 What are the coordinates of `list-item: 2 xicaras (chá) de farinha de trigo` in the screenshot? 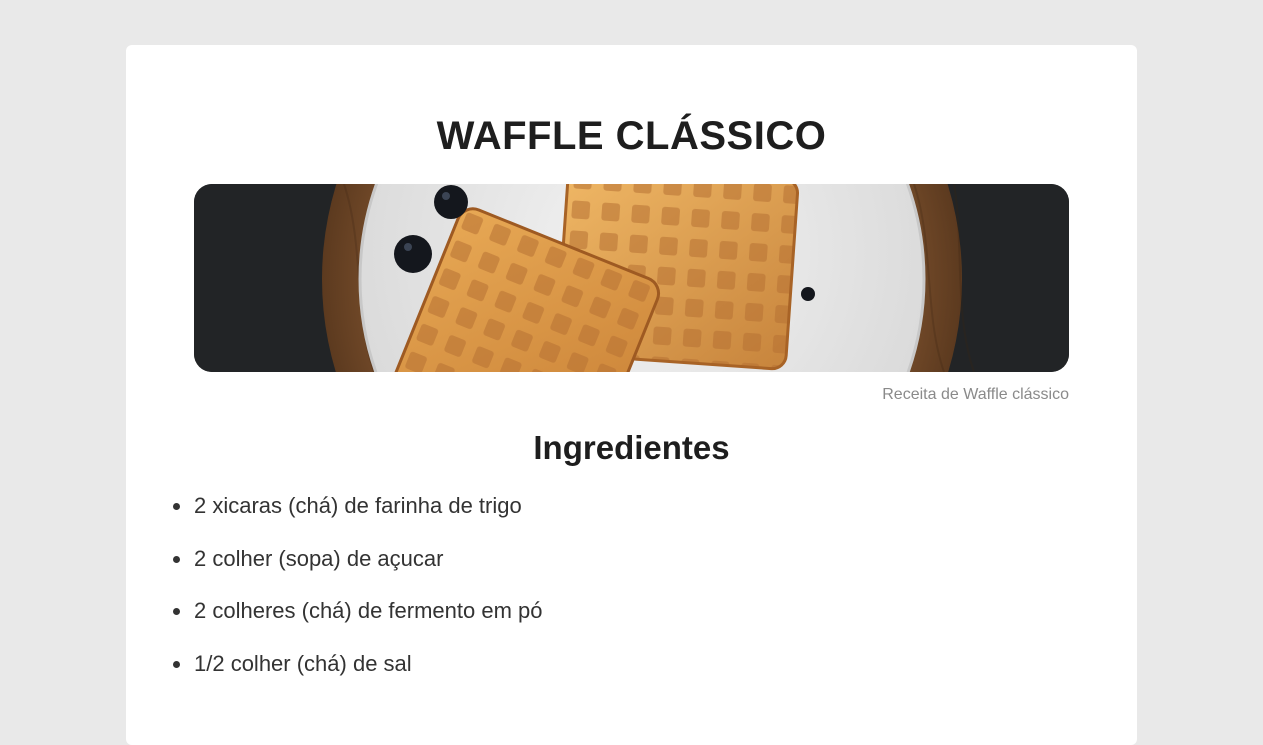 It's located at (358, 516).